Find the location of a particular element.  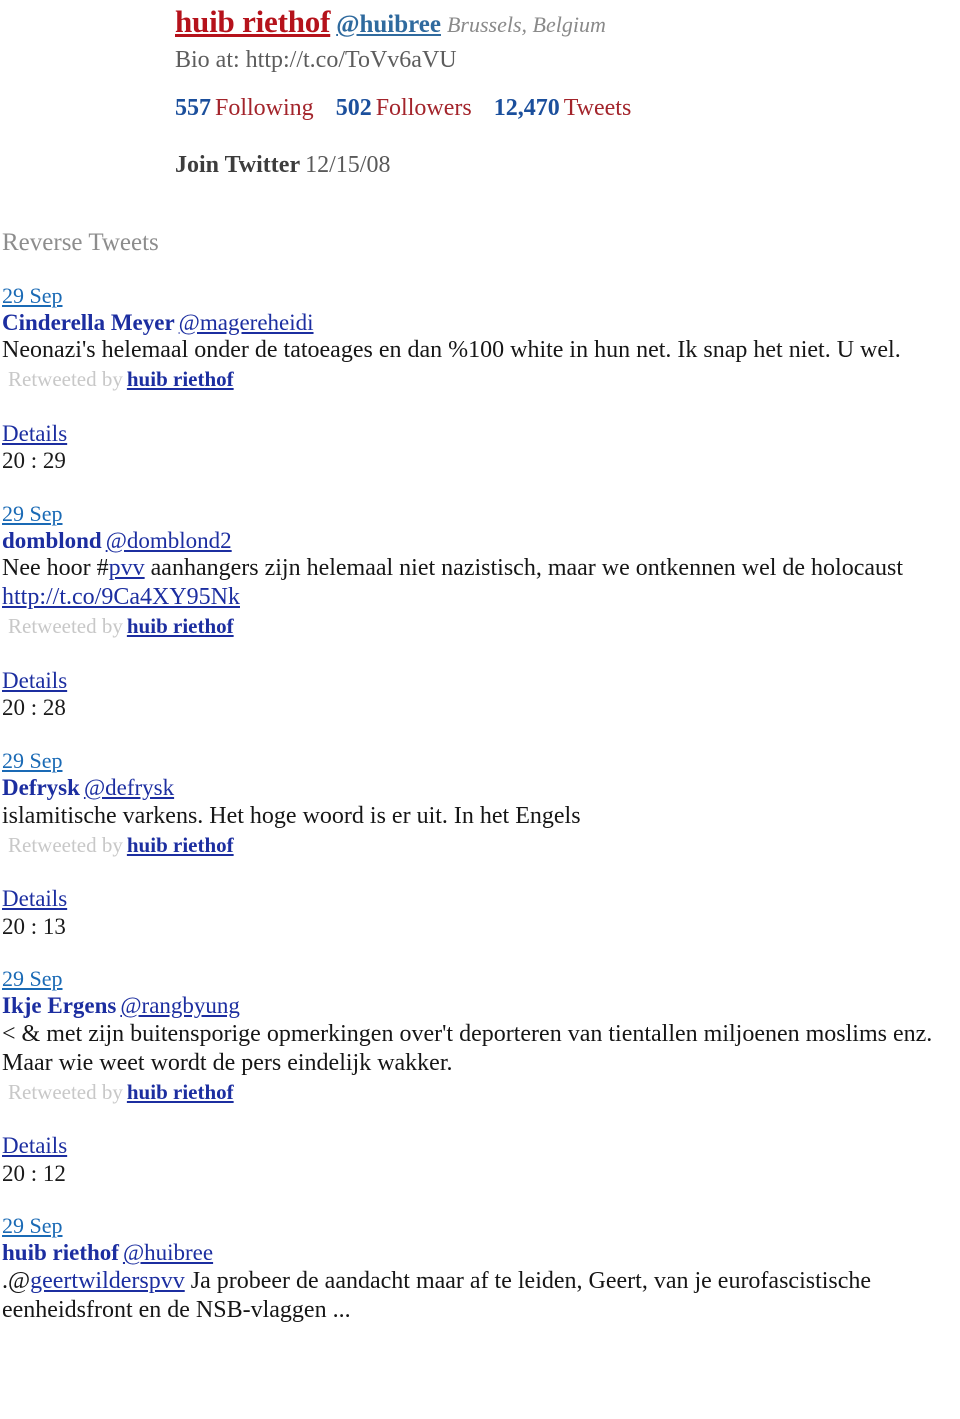

tweet-author-handle: @defrysk is located at coordinates (129, 787).